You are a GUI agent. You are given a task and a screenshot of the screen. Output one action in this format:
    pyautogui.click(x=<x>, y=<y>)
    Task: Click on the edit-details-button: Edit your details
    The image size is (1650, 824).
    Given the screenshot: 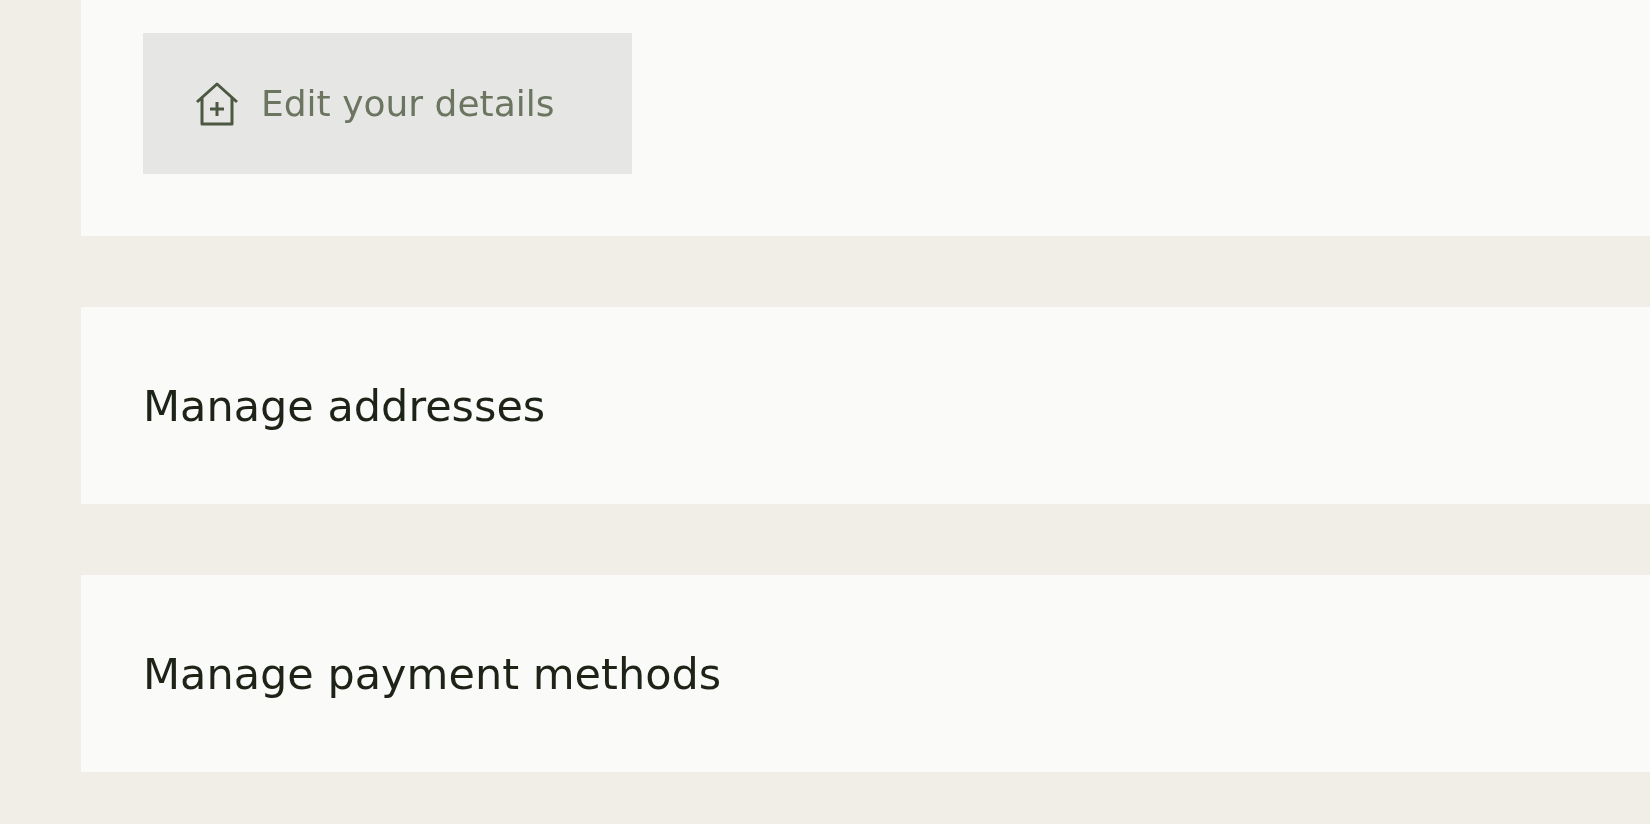 What is the action you would take?
    pyautogui.click(x=387, y=103)
    